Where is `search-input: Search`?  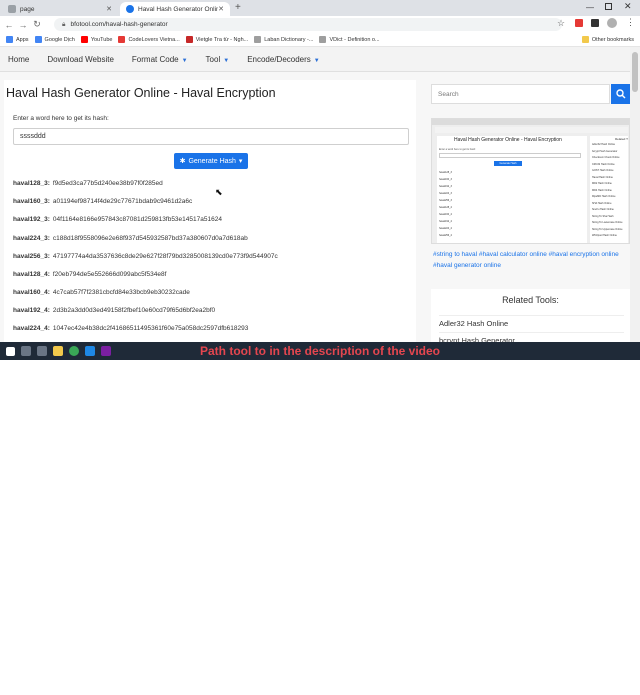 search-input: Search is located at coordinates (520, 94).